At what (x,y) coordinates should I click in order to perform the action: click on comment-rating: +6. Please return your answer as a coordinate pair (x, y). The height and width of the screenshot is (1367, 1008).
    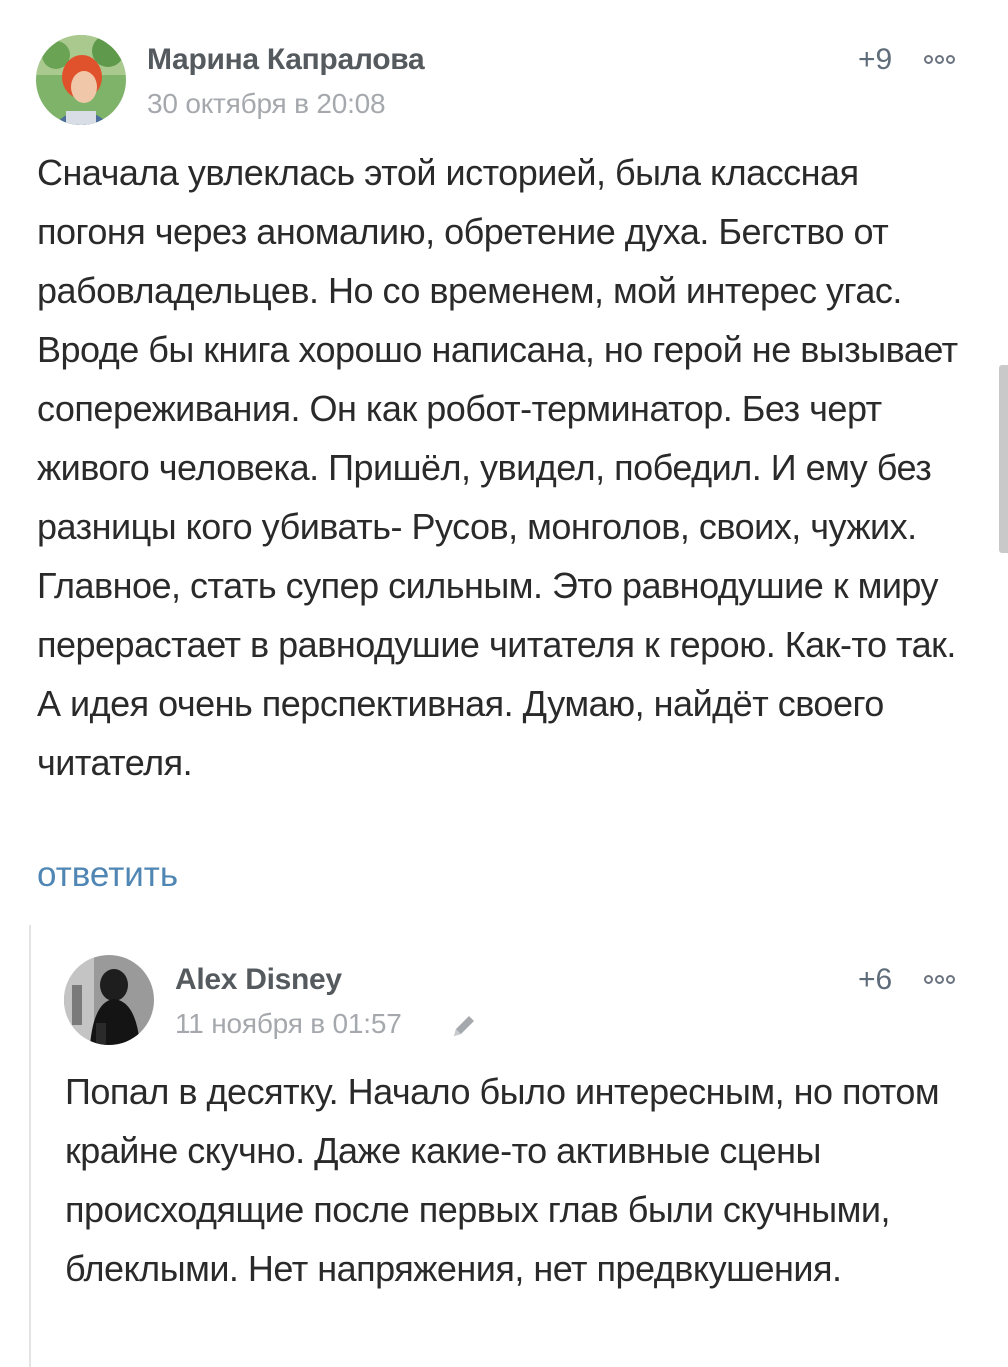
    Looking at the image, I should click on (875, 979).